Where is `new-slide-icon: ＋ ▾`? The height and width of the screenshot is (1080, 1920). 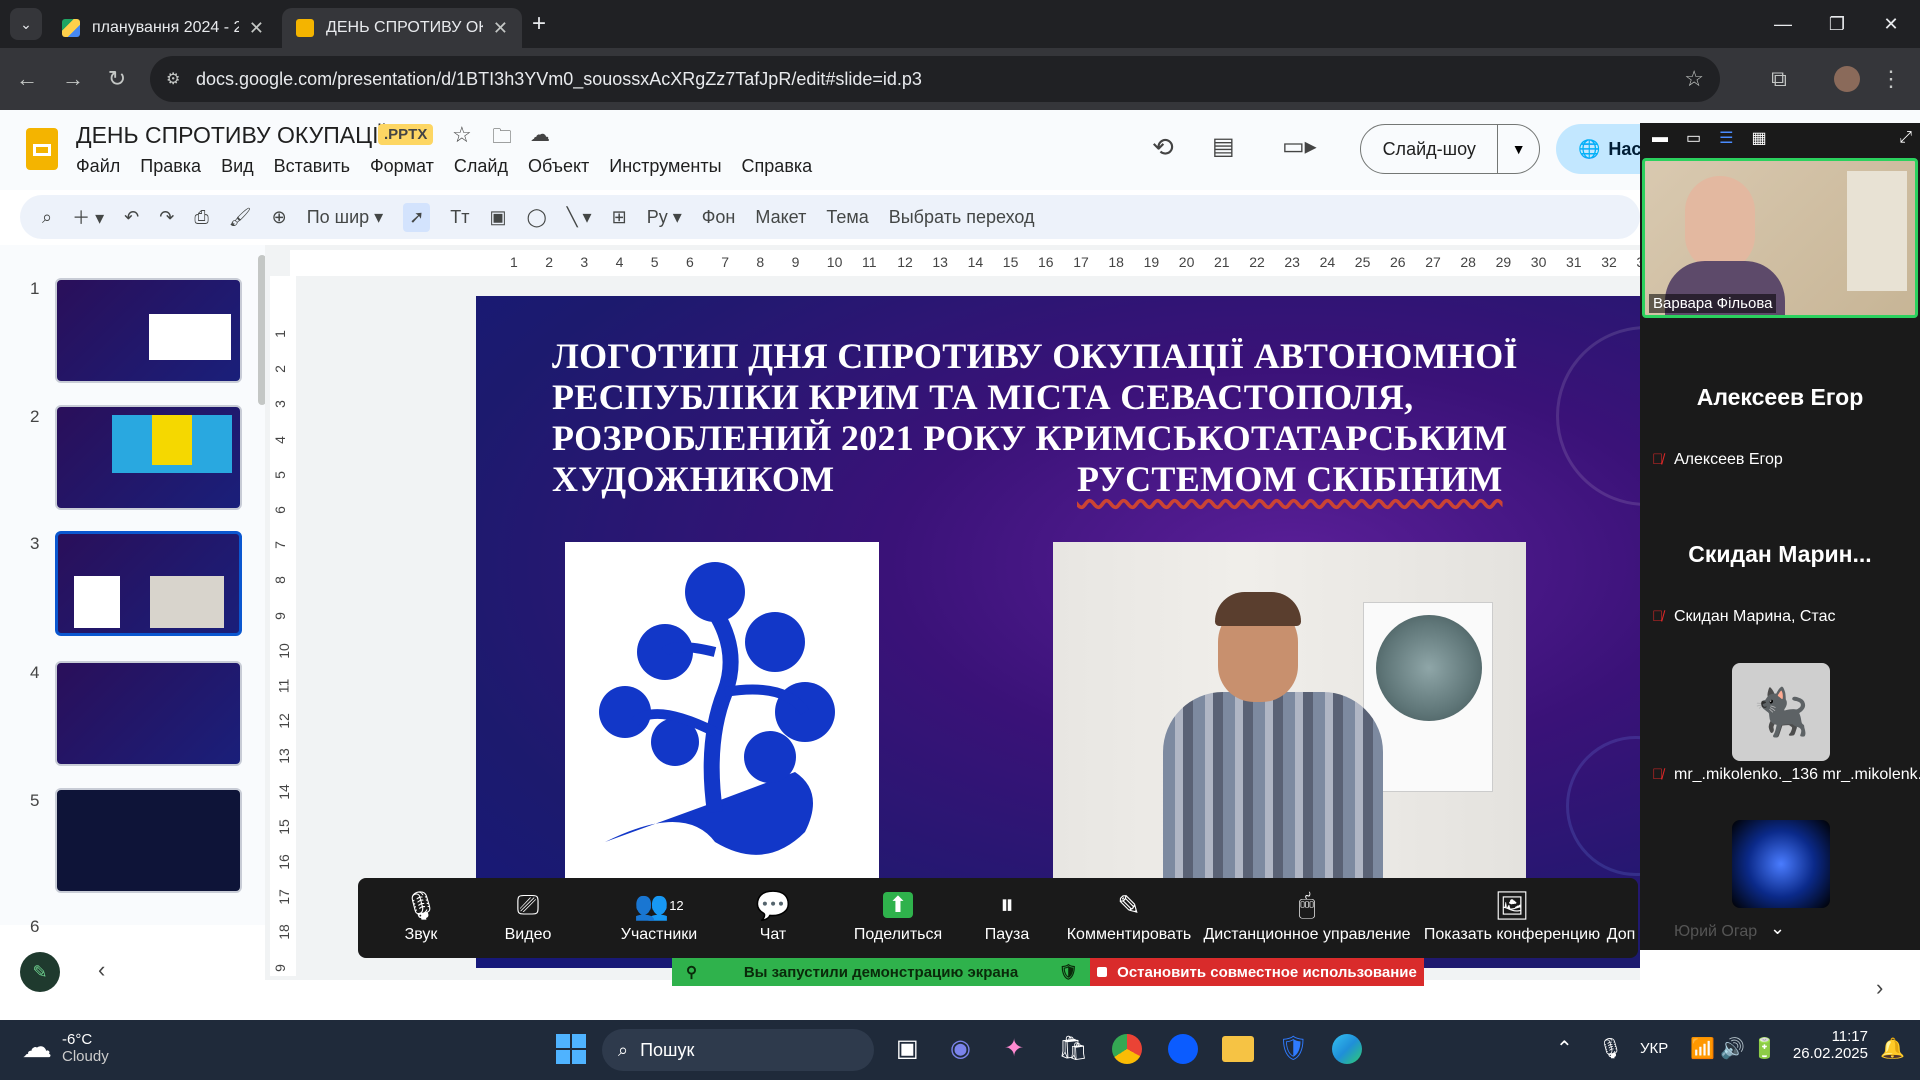 new-slide-icon: ＋ ▾ is located at coordinates (88, 217).